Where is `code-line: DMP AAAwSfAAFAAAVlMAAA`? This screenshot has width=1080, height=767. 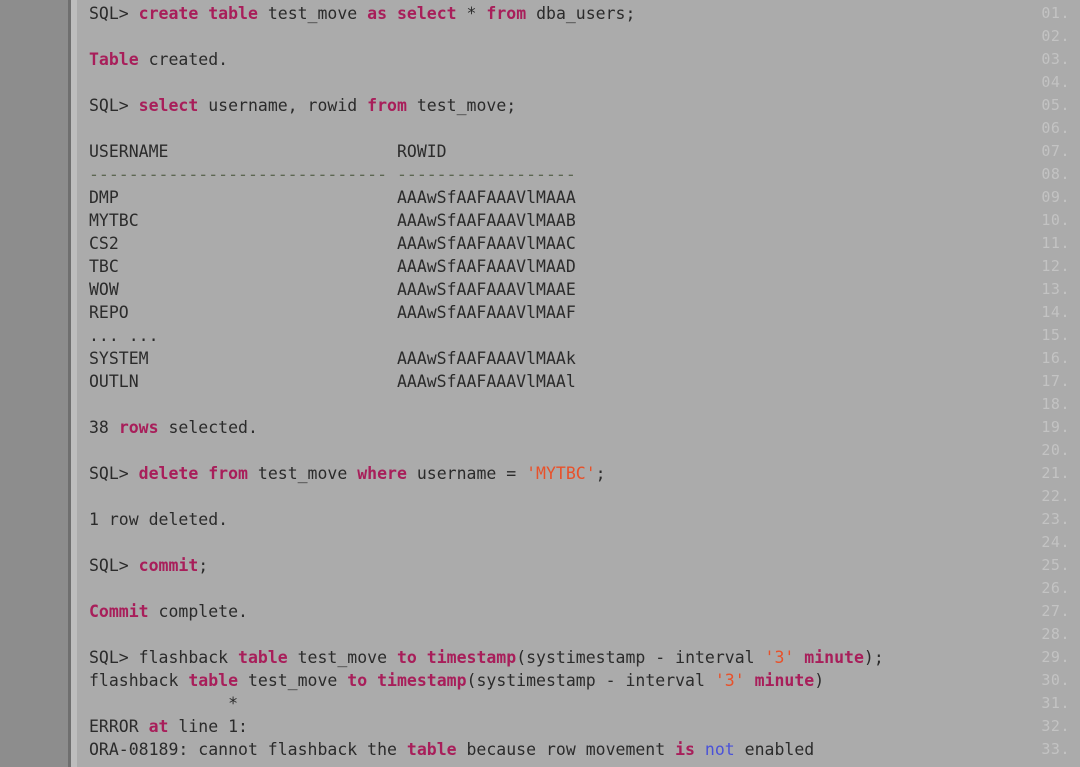
code-line: DMP AAAwSfAAFAAAVlMAAA is located at coordinates (332, 197).